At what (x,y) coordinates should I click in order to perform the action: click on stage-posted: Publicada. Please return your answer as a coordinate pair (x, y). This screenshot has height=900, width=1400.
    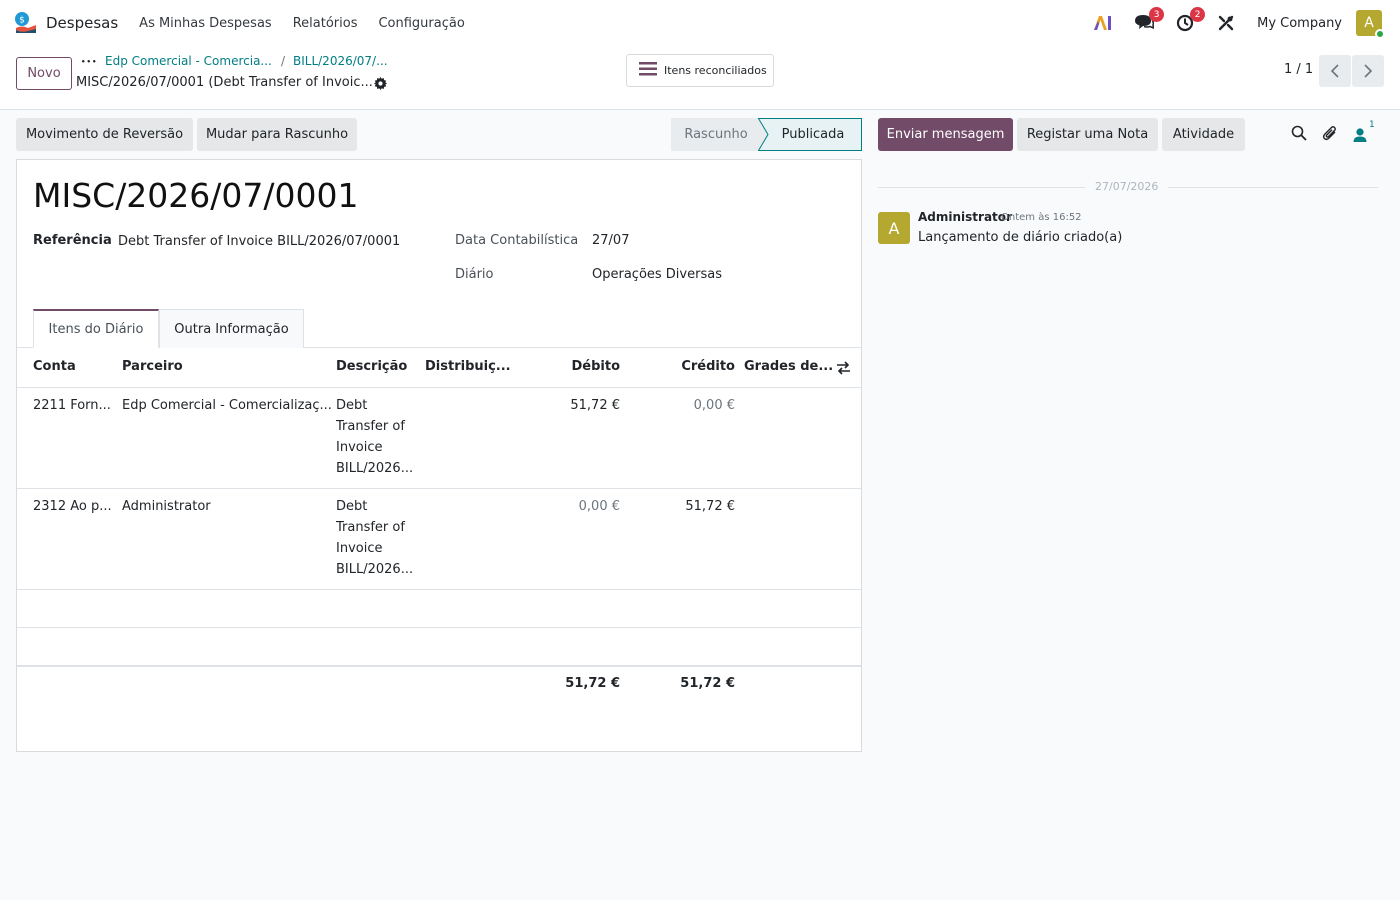
    Looking at the image, I should click on (810, 134).